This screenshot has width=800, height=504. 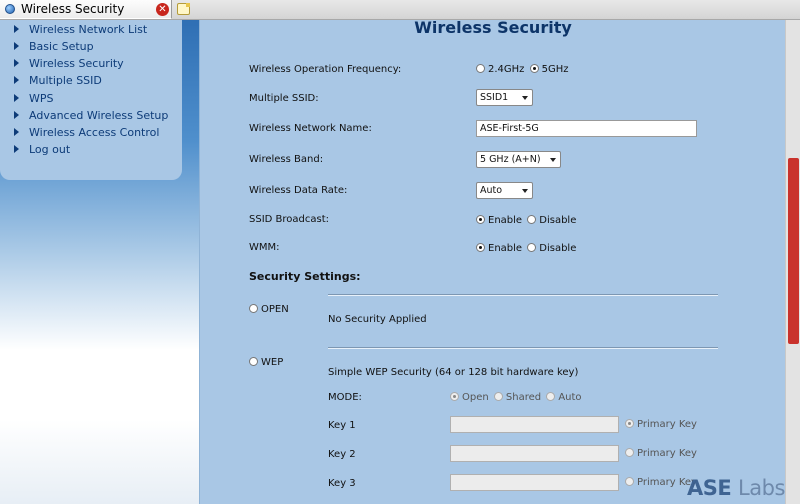 What do you see at coordinates (586, 128) in the screenshot?
I see `network-name-input: ASE-First-5G` at bounding box center [586, 128].